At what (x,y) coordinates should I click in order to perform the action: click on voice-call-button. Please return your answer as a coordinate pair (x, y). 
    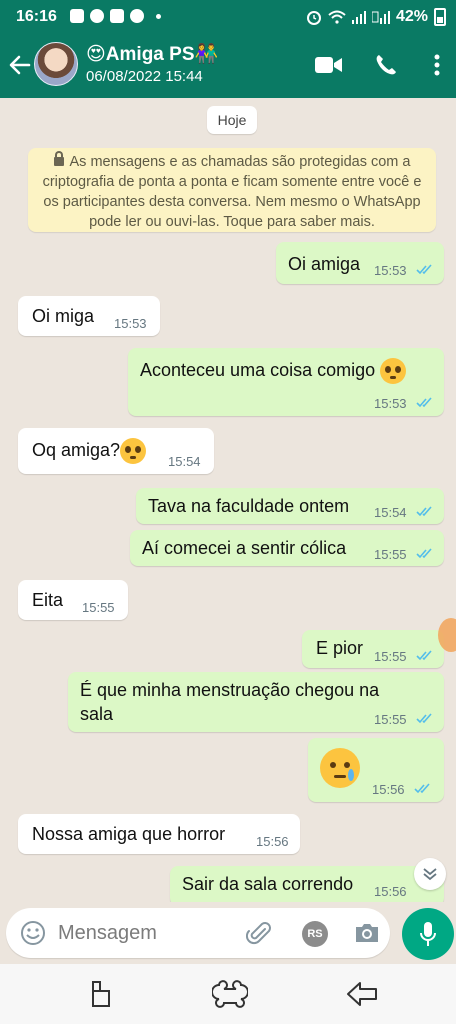
    Looking at the image, I should click on (386, 65).